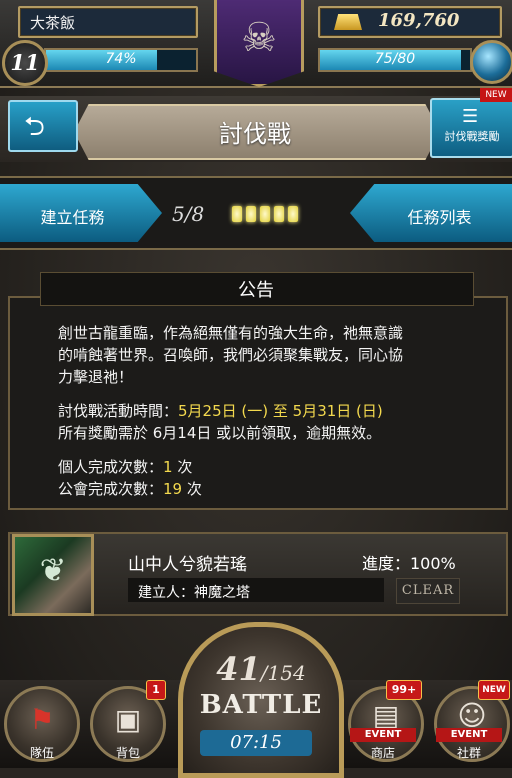 This screenshot has width=512, height=778. What do you see at coordinates (404, 690) in the screenshot?
I see `shop-badge: 99+` at bounding box center [404, 690].